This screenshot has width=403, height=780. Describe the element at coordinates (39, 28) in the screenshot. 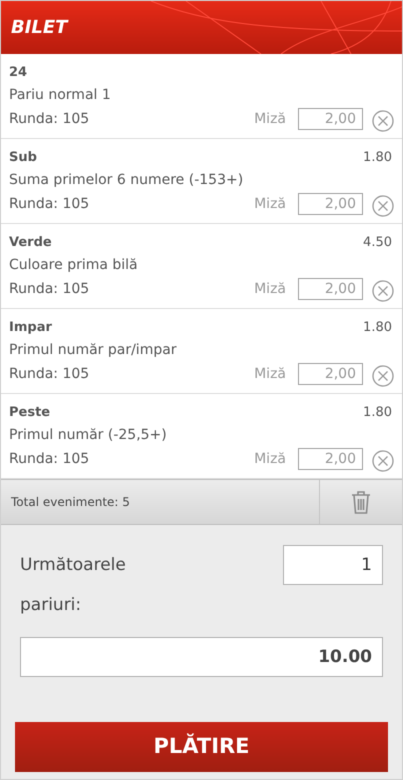

I see `ticket-title: BILET` at that location.